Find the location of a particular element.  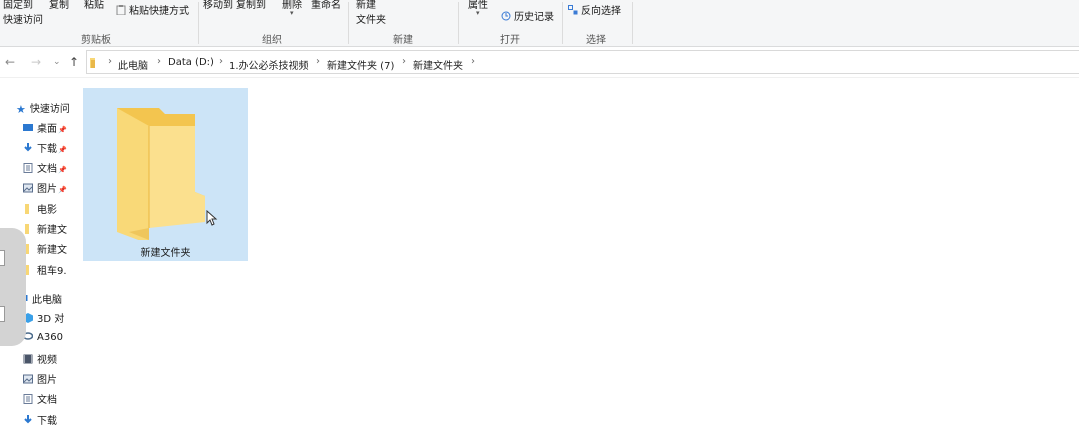

paste-shortcut-button: 粘贴快捷方式 is located at coordinates (152, 9).